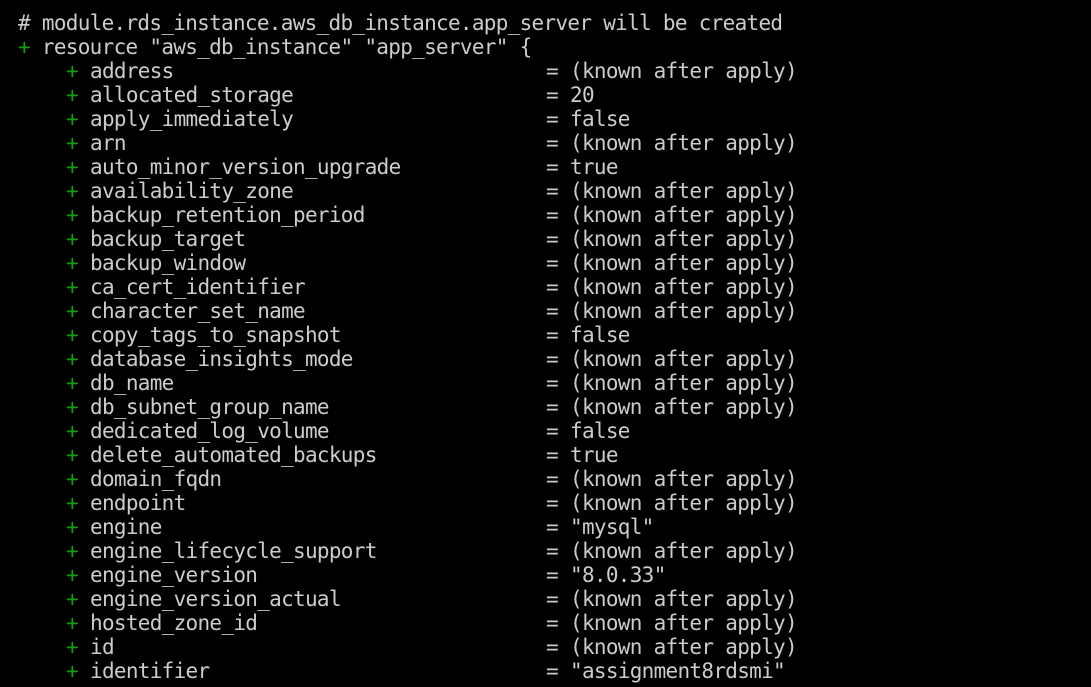 Image resolution: width=1091 pixels, height=687 pixels. What do you see at coordinates (102, 647) in the screenshot?
I see `attribute-key: id` at bounding box center [102, 647].